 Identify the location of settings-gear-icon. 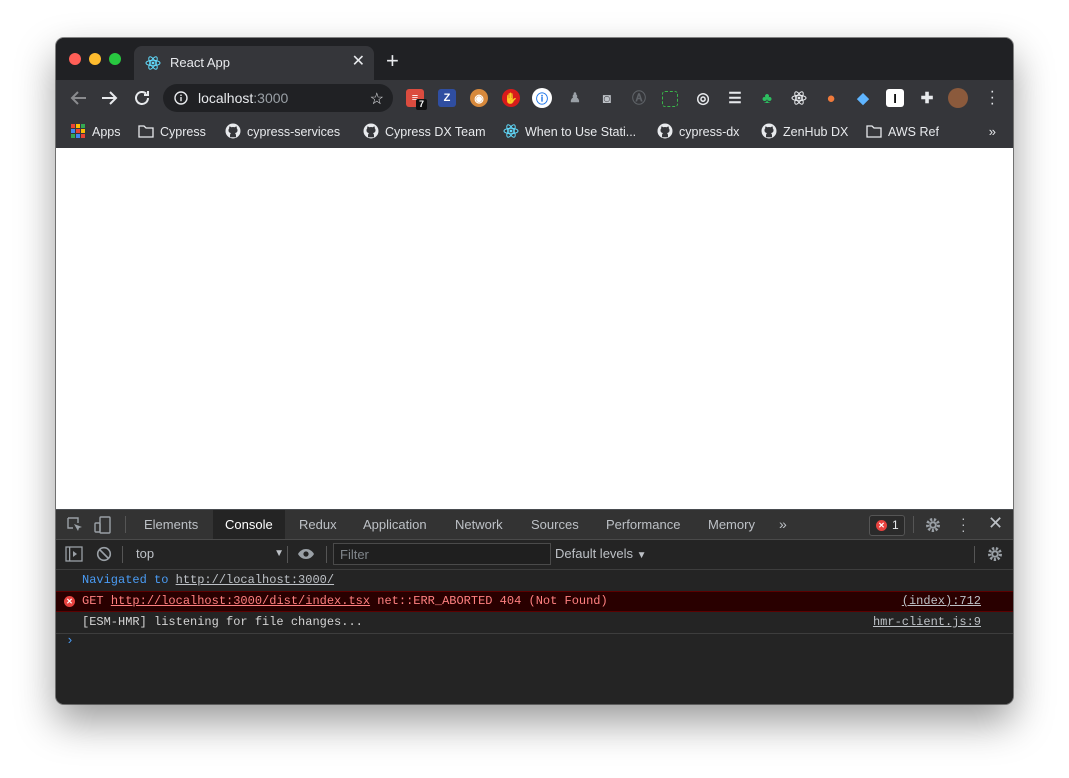
(933, 525).